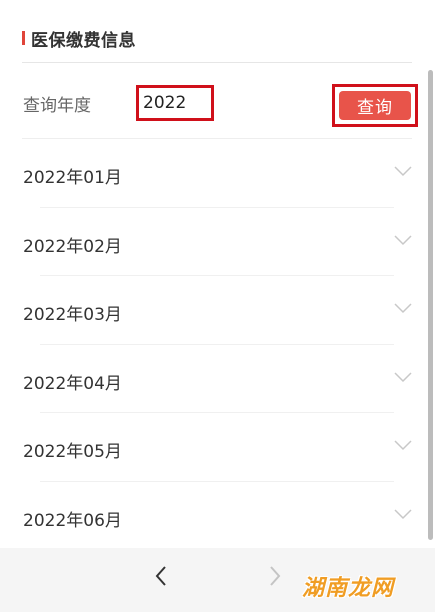  What do you see at coordinates (217, 62) in the screenshot?
I see `header-divider` at bounding box center [217, 62].